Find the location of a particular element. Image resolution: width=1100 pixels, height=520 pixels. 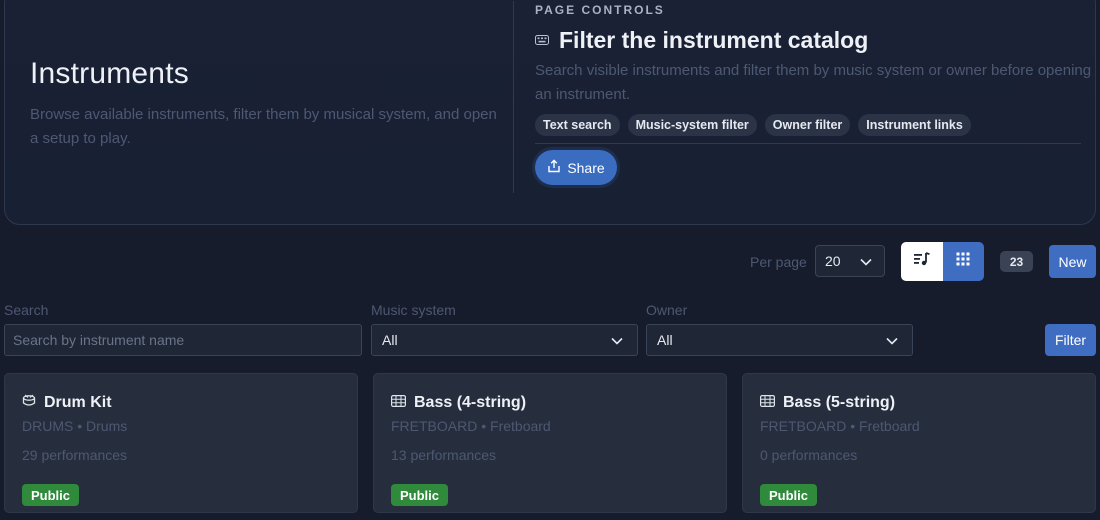

chip-text-search: Text search is located at coordinates (577, 125).